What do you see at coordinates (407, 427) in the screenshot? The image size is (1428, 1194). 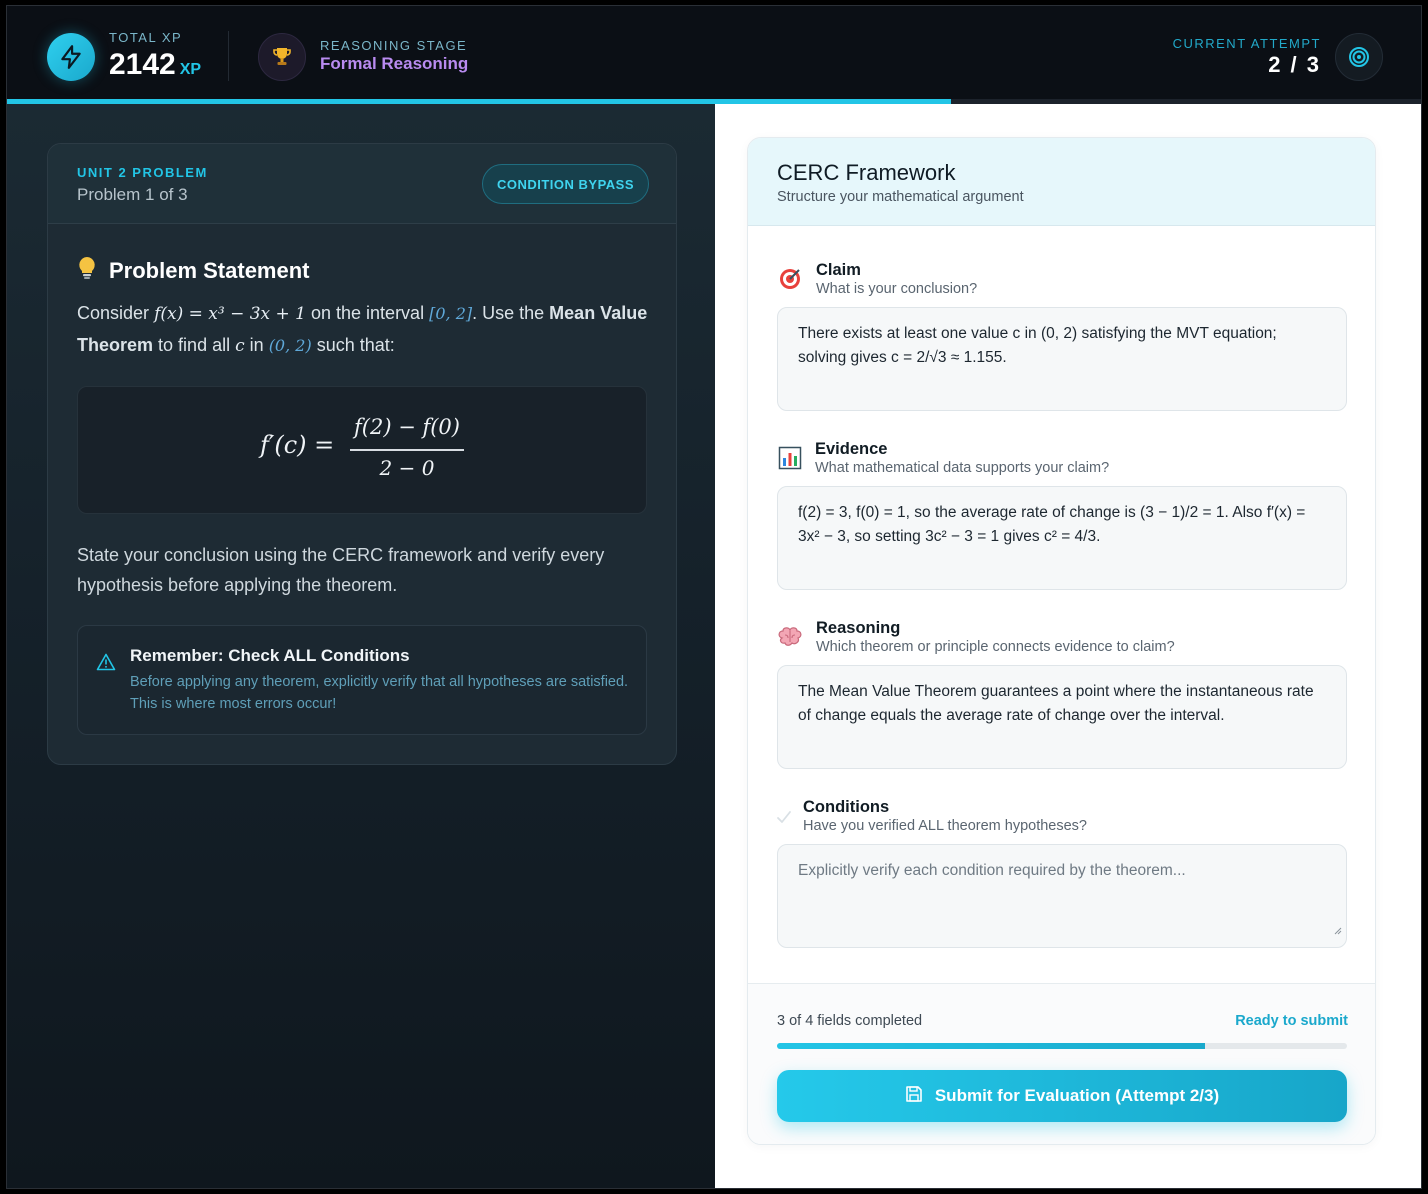 I see `formula-numerator: f(2) − f(0)` at bounding box center [407, 427].